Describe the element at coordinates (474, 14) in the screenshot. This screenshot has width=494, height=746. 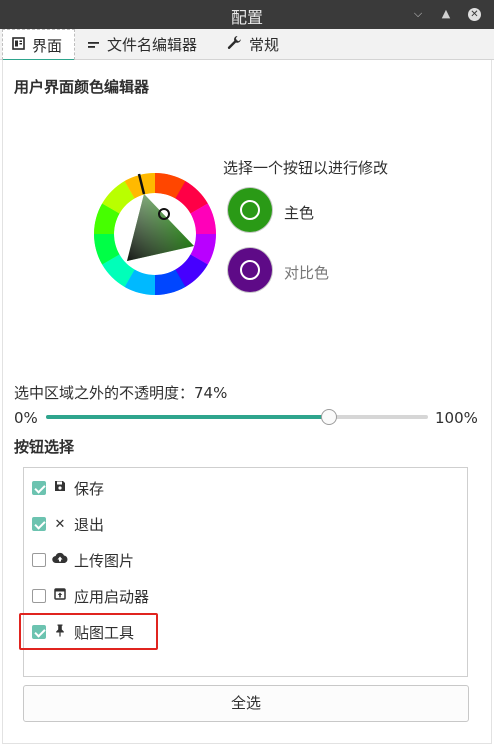
I see `close-icon: ✕` at that location.